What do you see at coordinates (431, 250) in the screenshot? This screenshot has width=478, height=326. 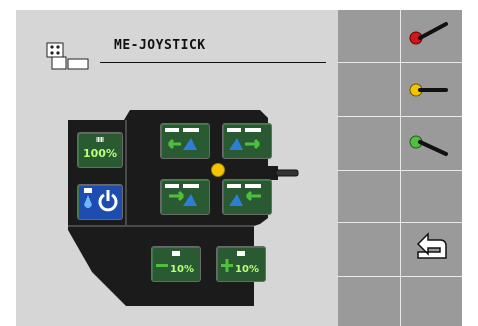 I see `return-button` at bounding box center [431, 250].